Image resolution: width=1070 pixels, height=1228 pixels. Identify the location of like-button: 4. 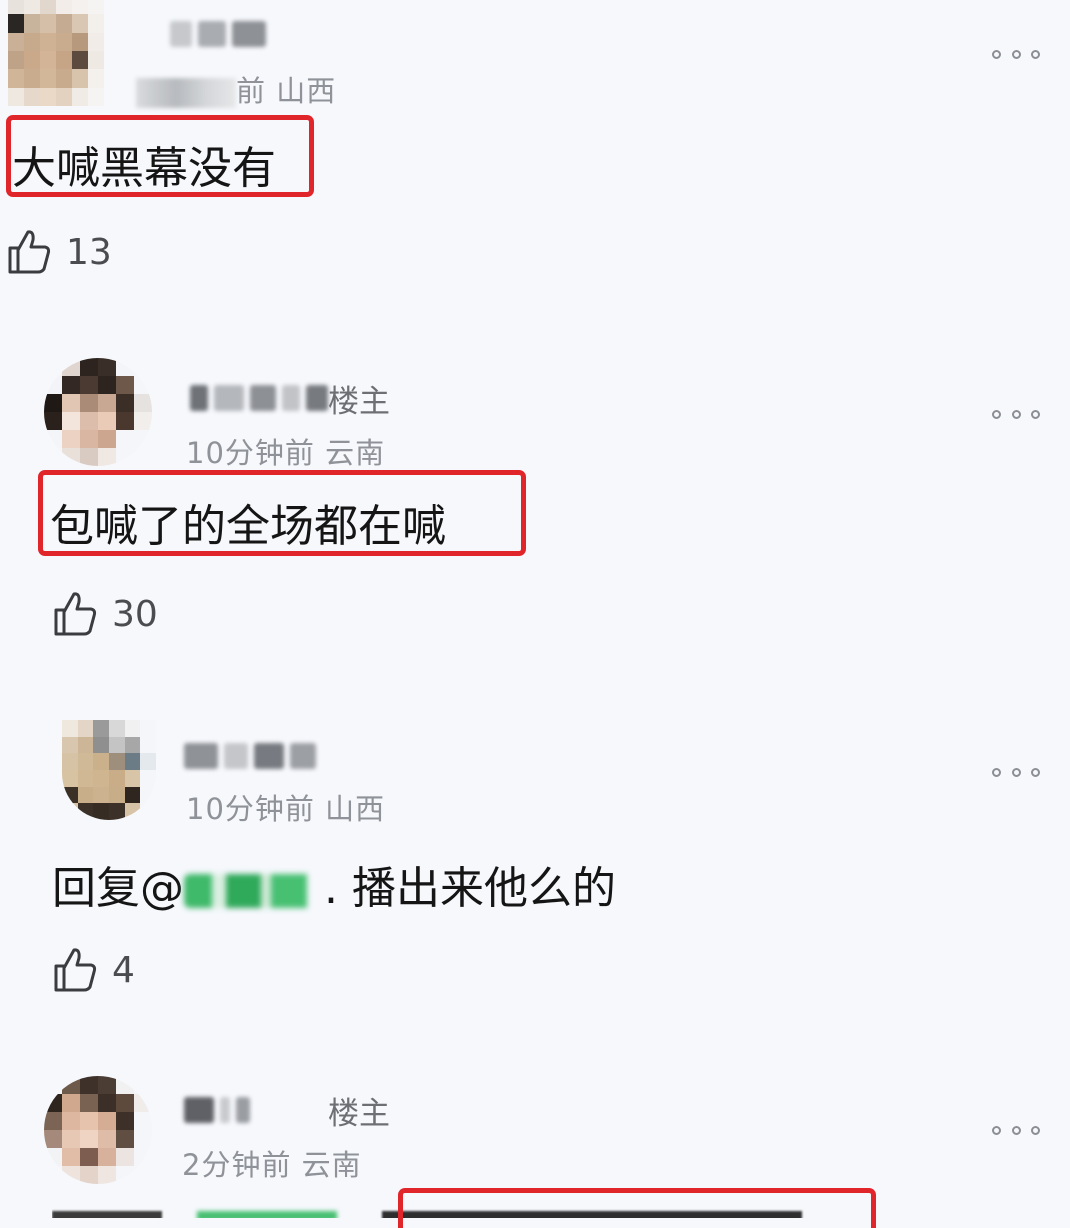
(93, 970).